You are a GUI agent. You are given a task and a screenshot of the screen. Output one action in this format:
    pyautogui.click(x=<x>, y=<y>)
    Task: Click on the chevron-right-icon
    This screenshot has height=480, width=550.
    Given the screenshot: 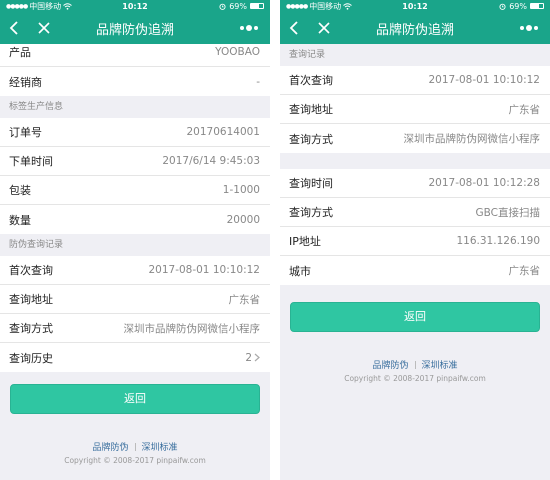 What is the action you would take?
    pyautogui.click(x=257, y=357)
    